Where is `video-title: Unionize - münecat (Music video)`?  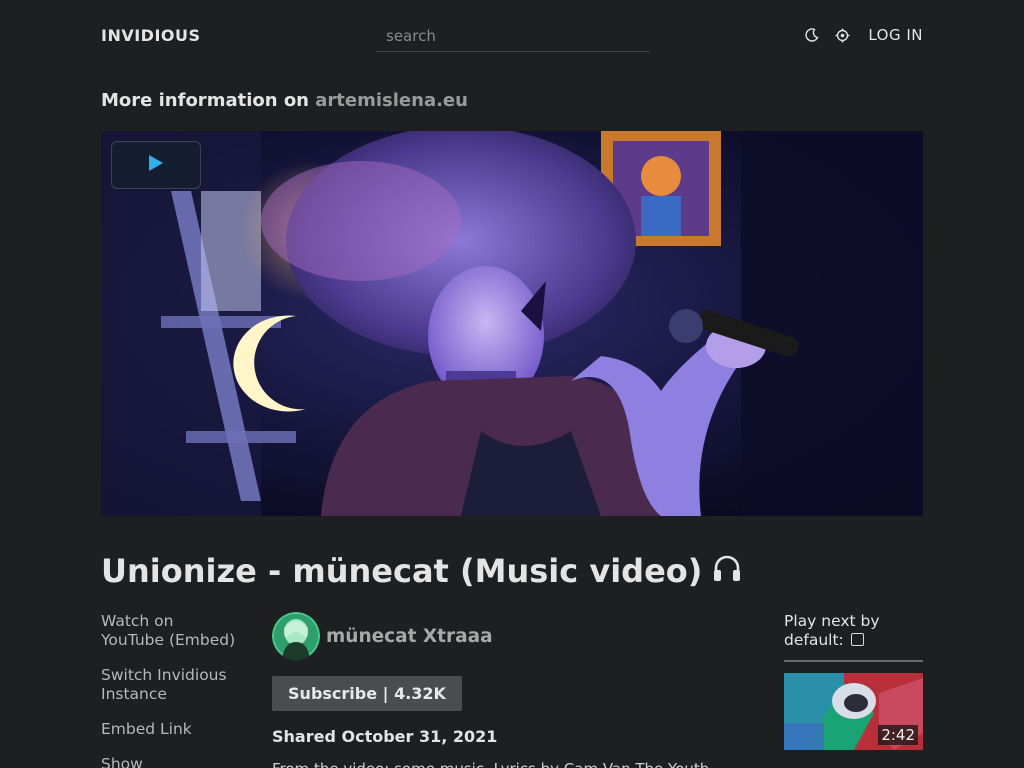
video-title: Unionize - münecat (Music video) is located at coordinates (421, 571).